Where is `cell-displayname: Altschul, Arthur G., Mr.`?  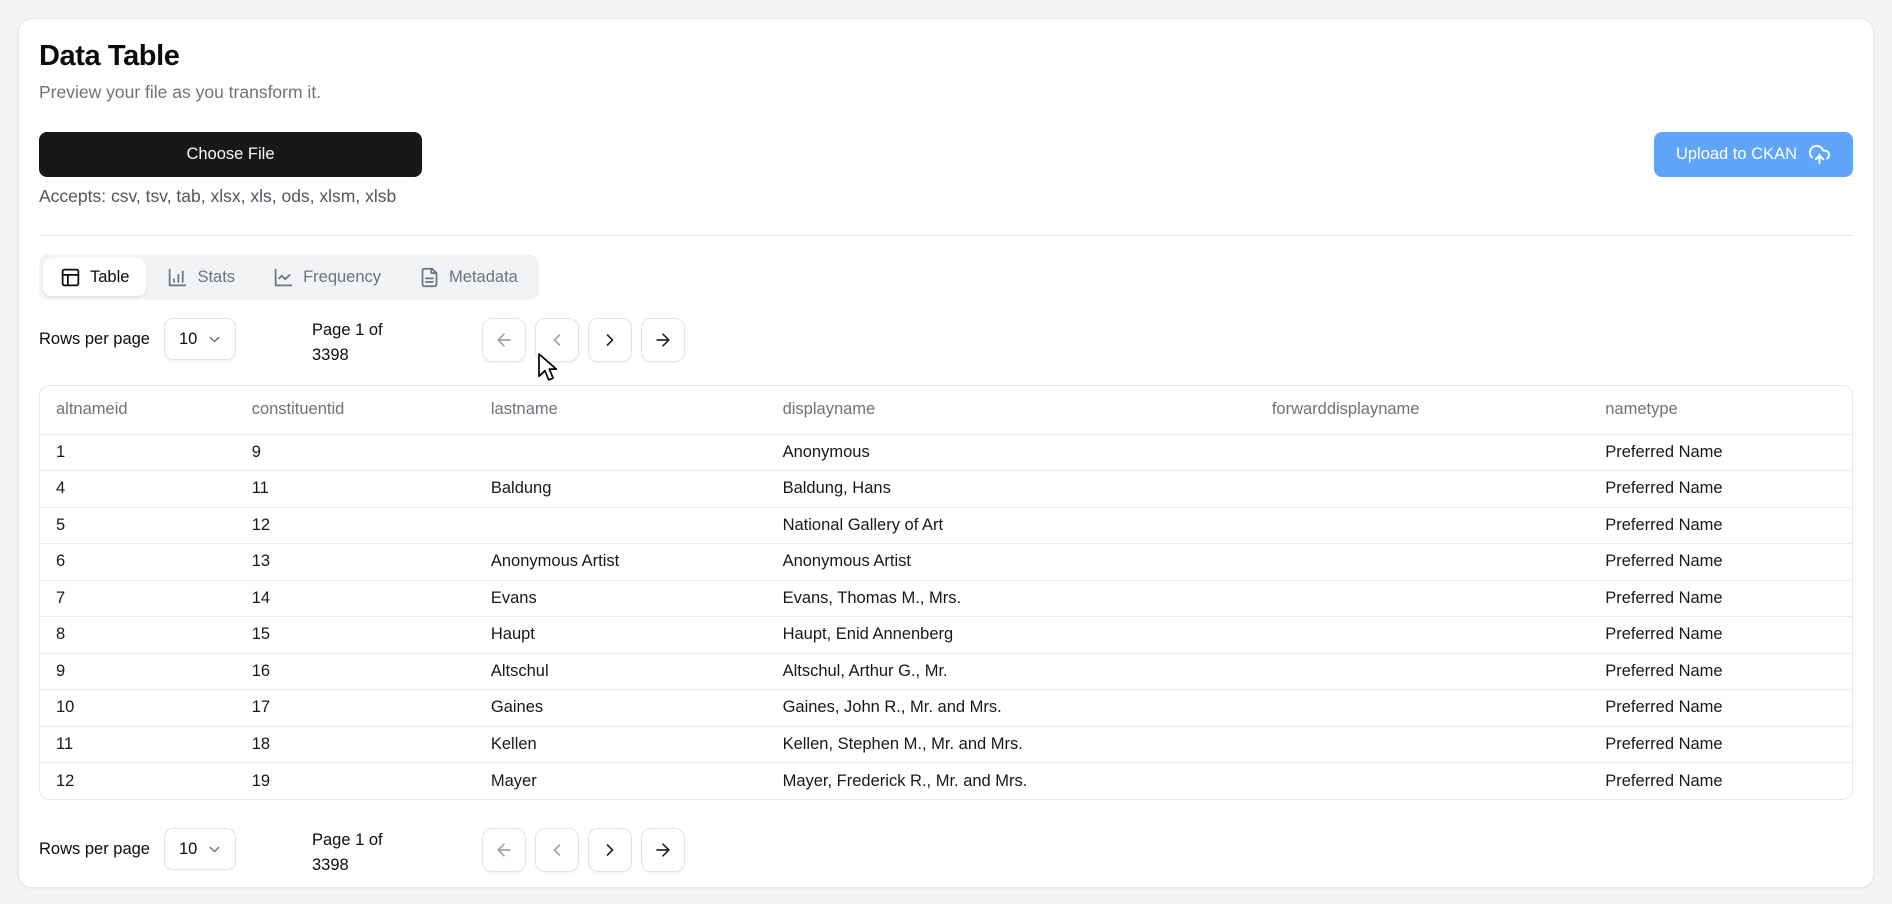 cell-displayname: Altschul, Arthur G., Mr. is located at coordinates (1011, 671).